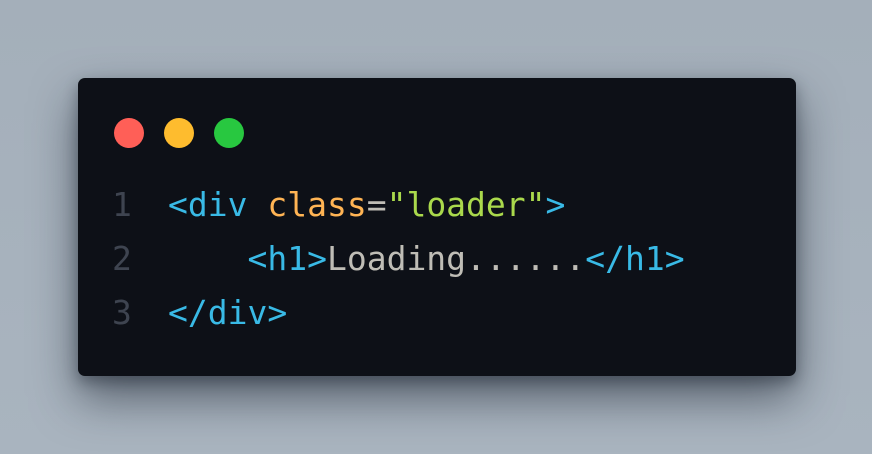  I want to click on code-token-string: "loader", so click(466, 204).